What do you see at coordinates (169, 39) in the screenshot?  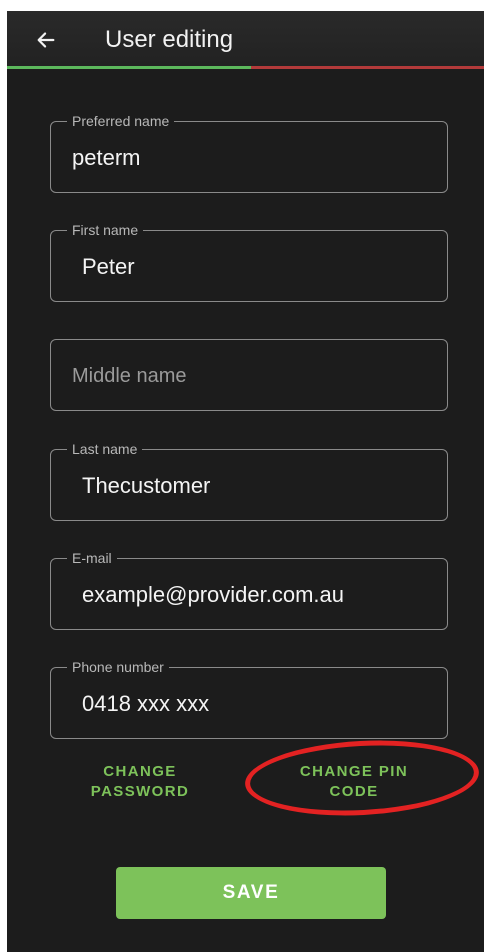 I see `page-title: User editing` at bounding box center [169, 39].